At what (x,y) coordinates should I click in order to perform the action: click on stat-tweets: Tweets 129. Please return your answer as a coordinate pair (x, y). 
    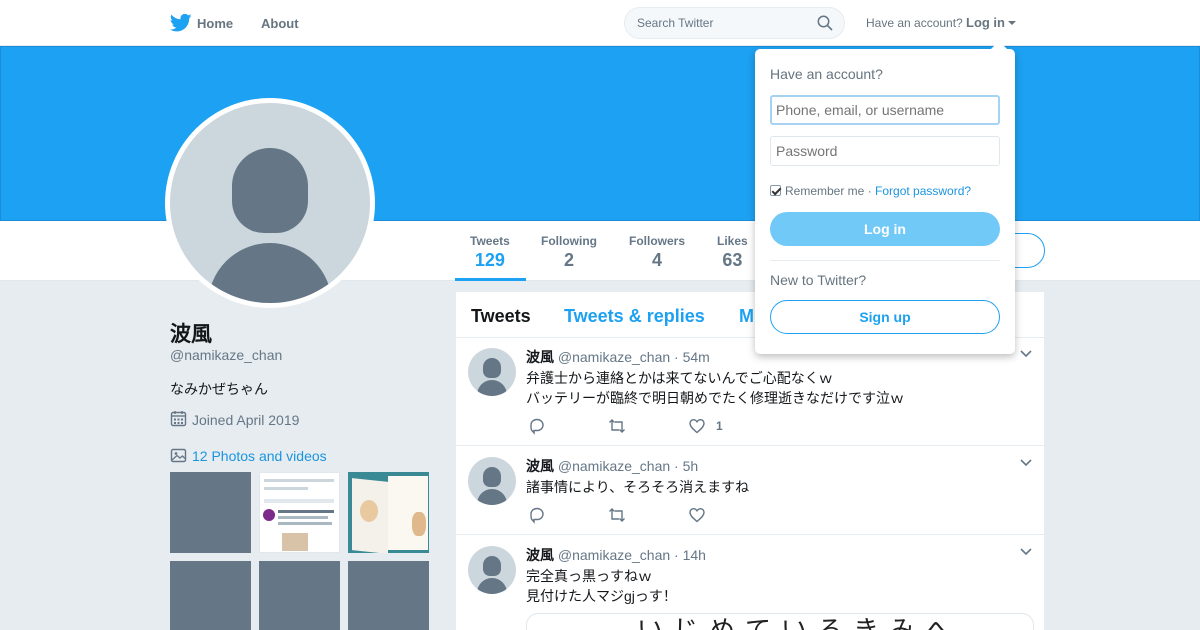
    Looking at the image, I should click on (490, 252).